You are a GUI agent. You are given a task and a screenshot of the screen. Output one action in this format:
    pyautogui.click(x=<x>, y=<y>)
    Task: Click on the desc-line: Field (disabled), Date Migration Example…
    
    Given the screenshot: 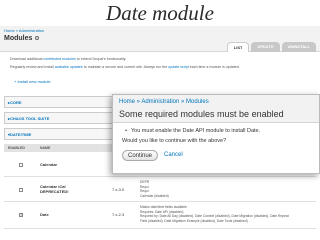 What is the action you would take?
    pyautogui.click(x=194, y=220)
    